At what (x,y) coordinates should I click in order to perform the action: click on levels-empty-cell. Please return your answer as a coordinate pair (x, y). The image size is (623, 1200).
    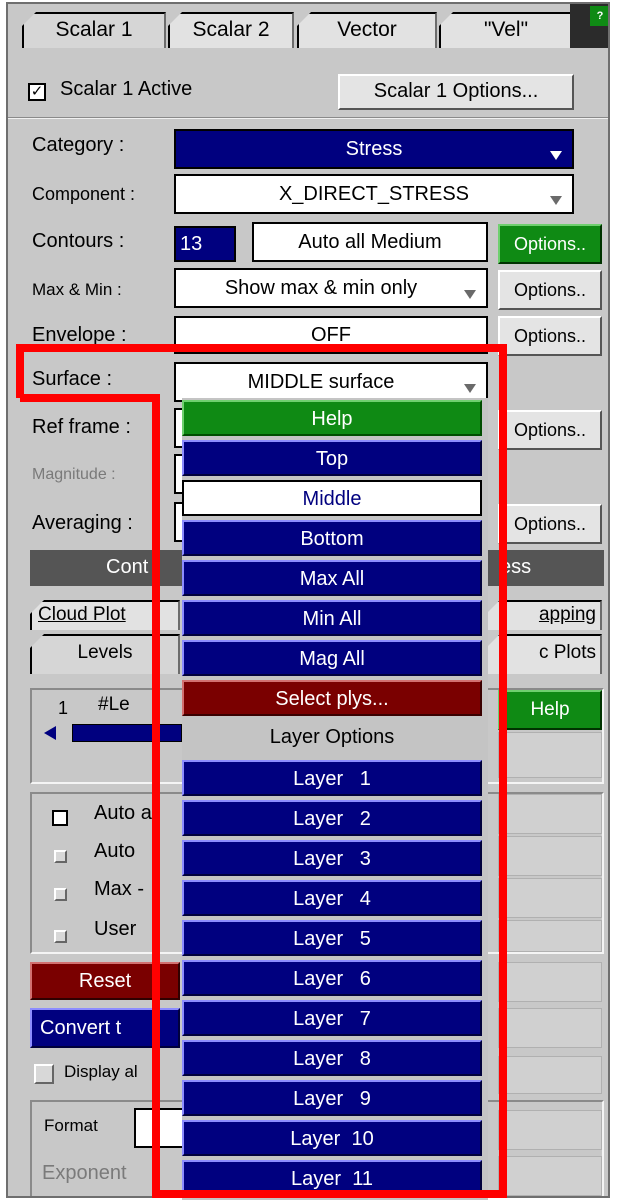
    Looking at the image, I should click on (550, 755).